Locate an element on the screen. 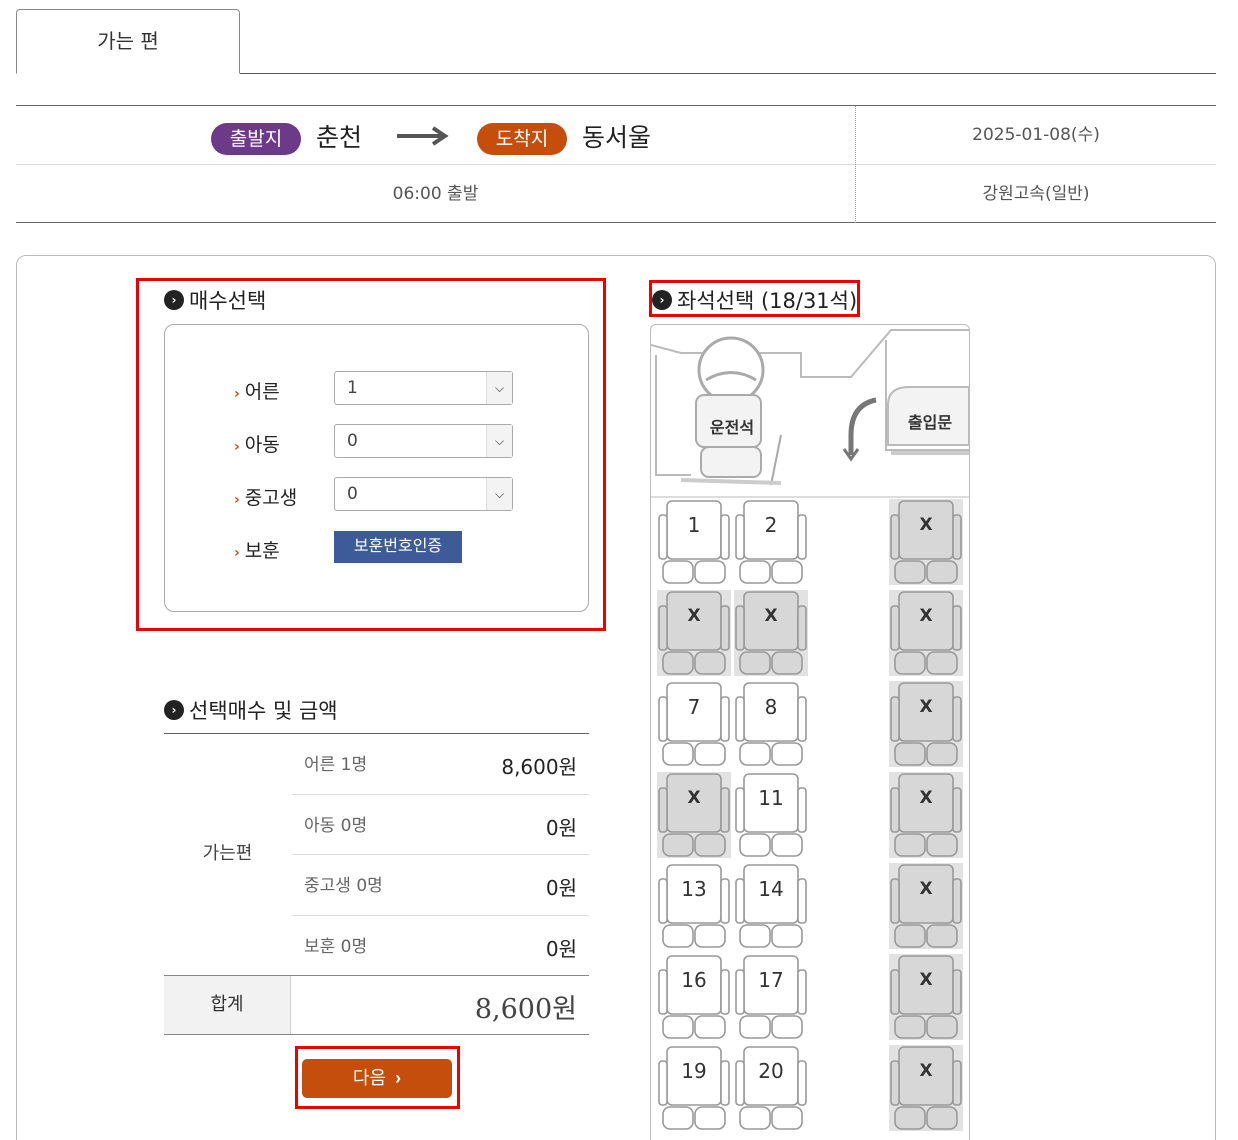 The image size is (1238, 1140). seat-section-title-text: 좌석선택 (18/31석) is located at coordinates (767, 301).